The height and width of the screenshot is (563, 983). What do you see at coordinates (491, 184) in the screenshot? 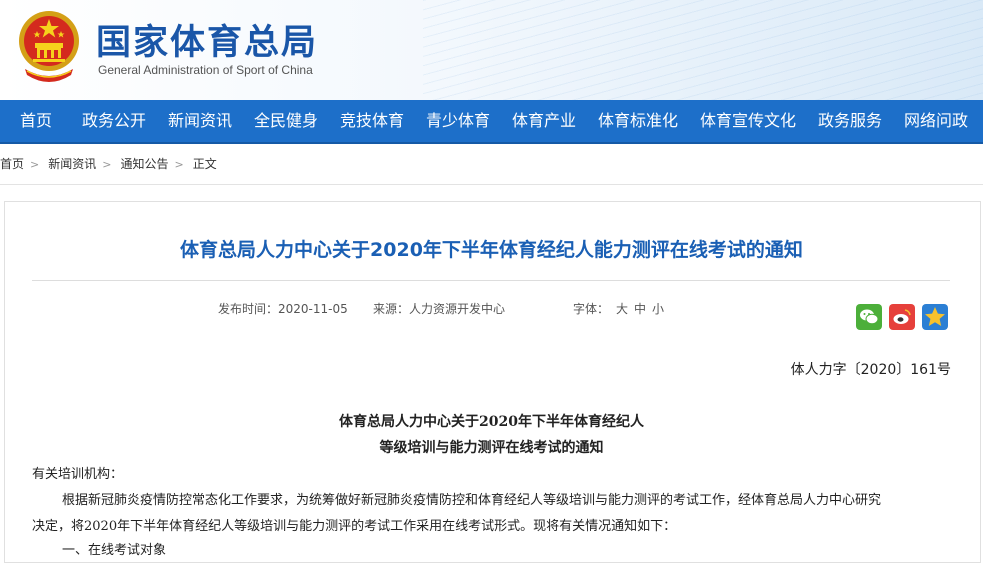
I see `breadcrumb-divider` at bounding box center [491, 184].